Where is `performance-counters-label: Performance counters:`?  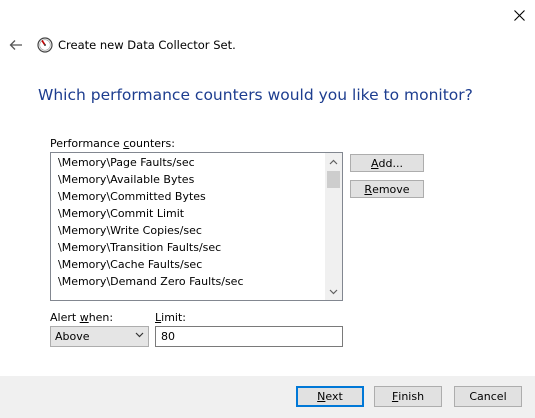
performance-counters-label: Performance counters: is located at coordinates (112, 143).